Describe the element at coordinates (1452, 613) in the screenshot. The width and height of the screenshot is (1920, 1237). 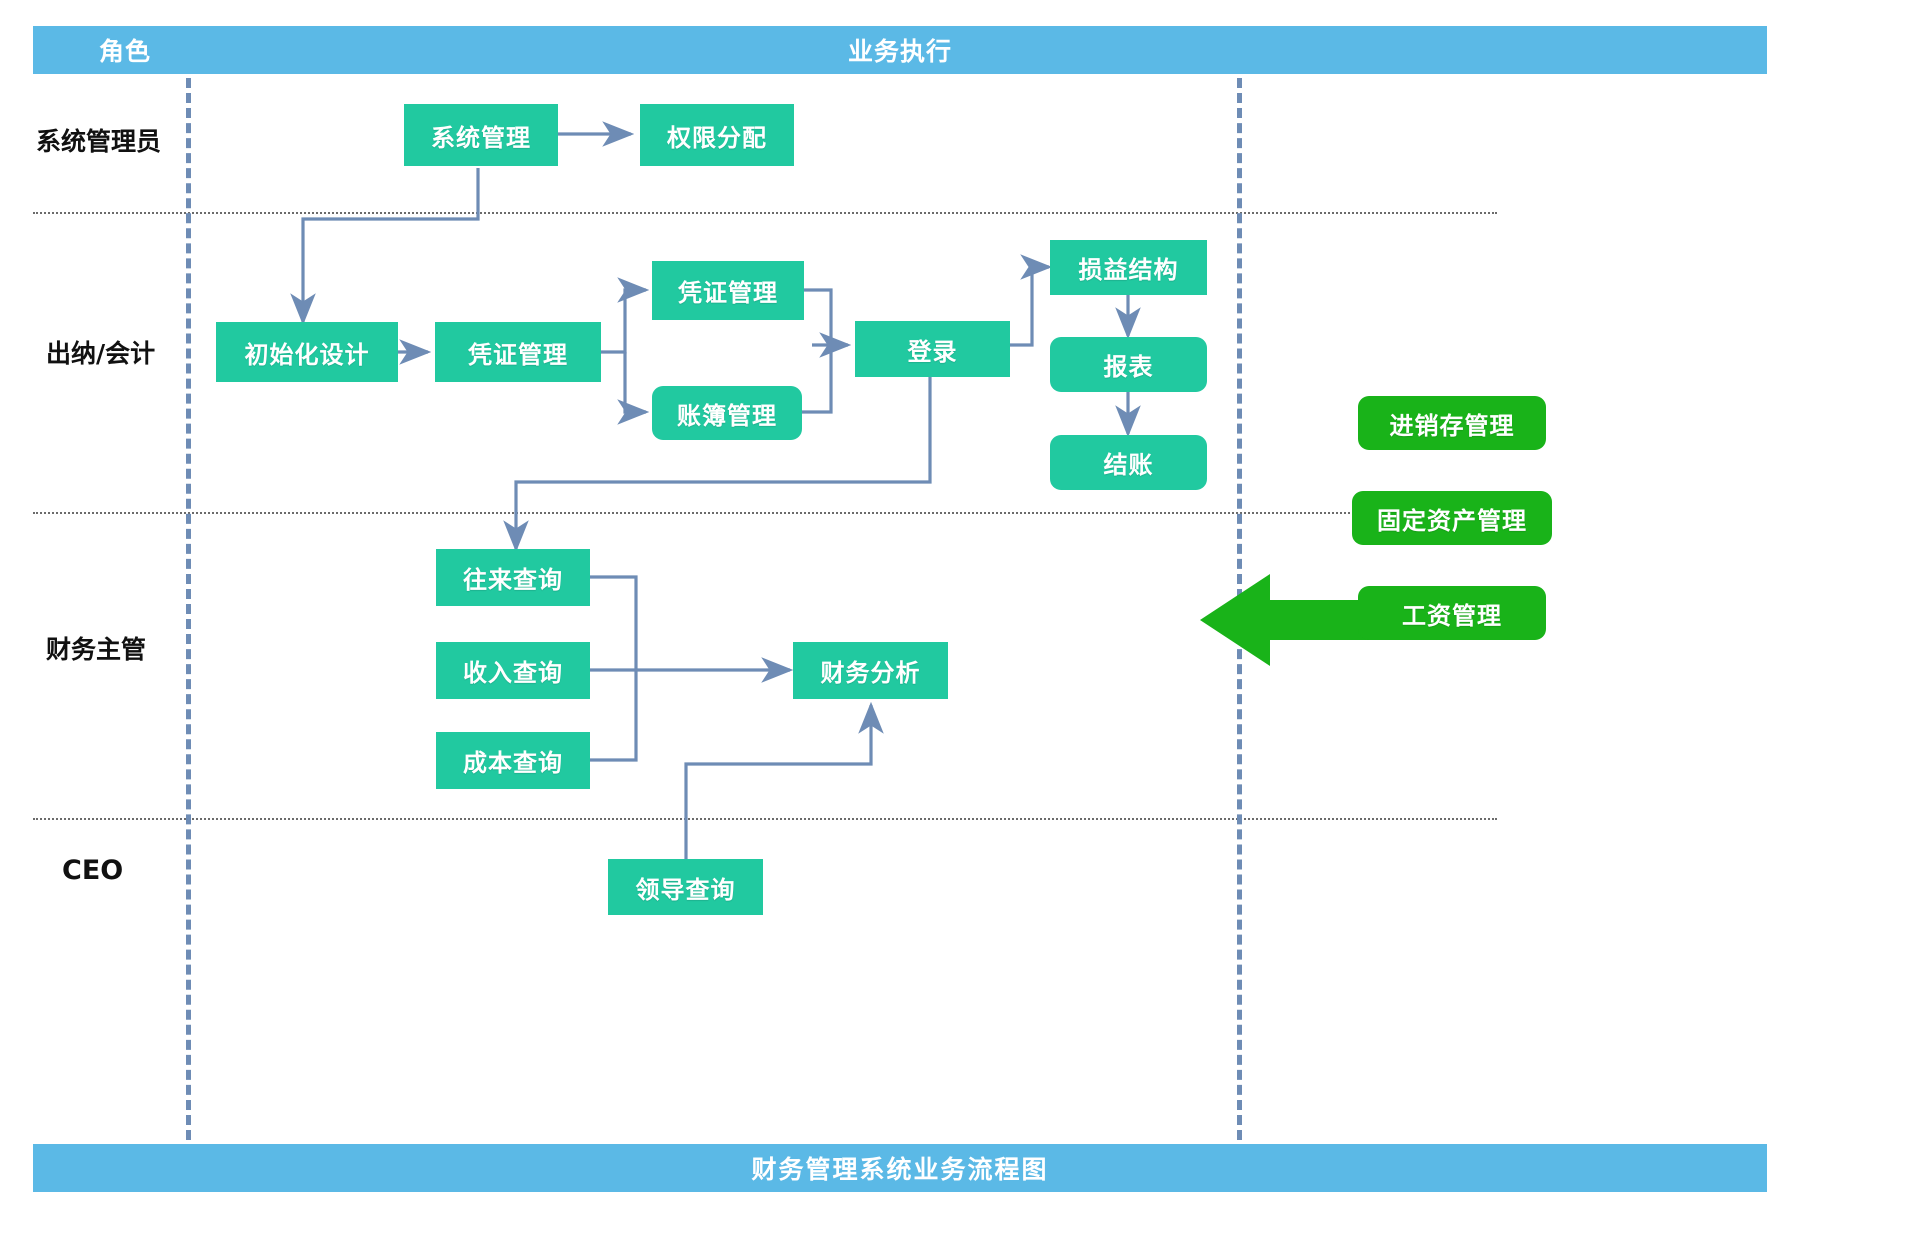
I see `module-button-payroll: 工资管理` at that location.